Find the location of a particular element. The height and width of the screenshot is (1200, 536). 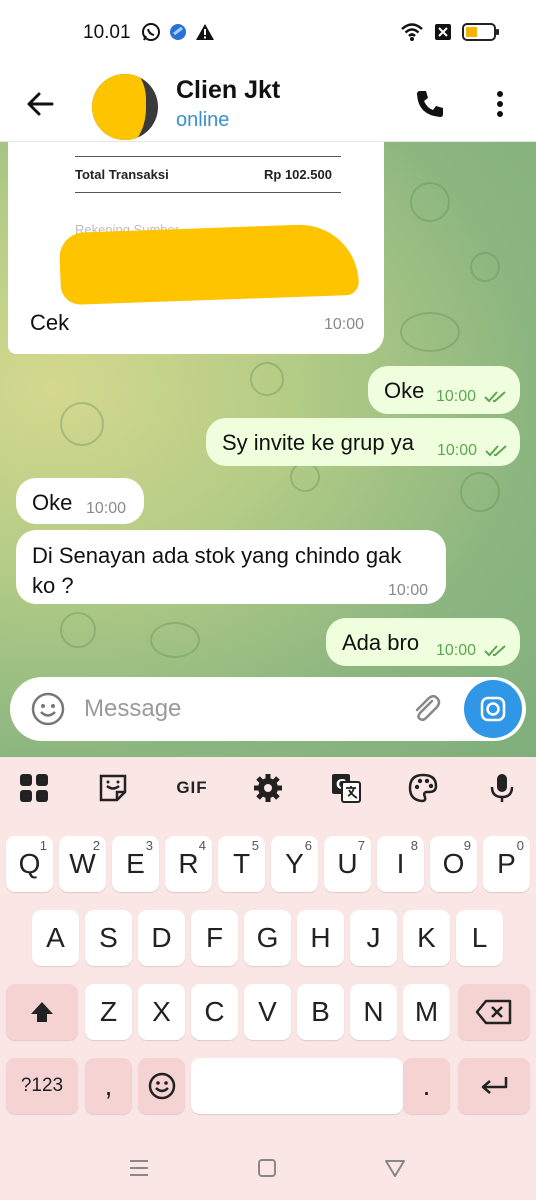

key-hint: 4 is located at coordinates (202, 845).